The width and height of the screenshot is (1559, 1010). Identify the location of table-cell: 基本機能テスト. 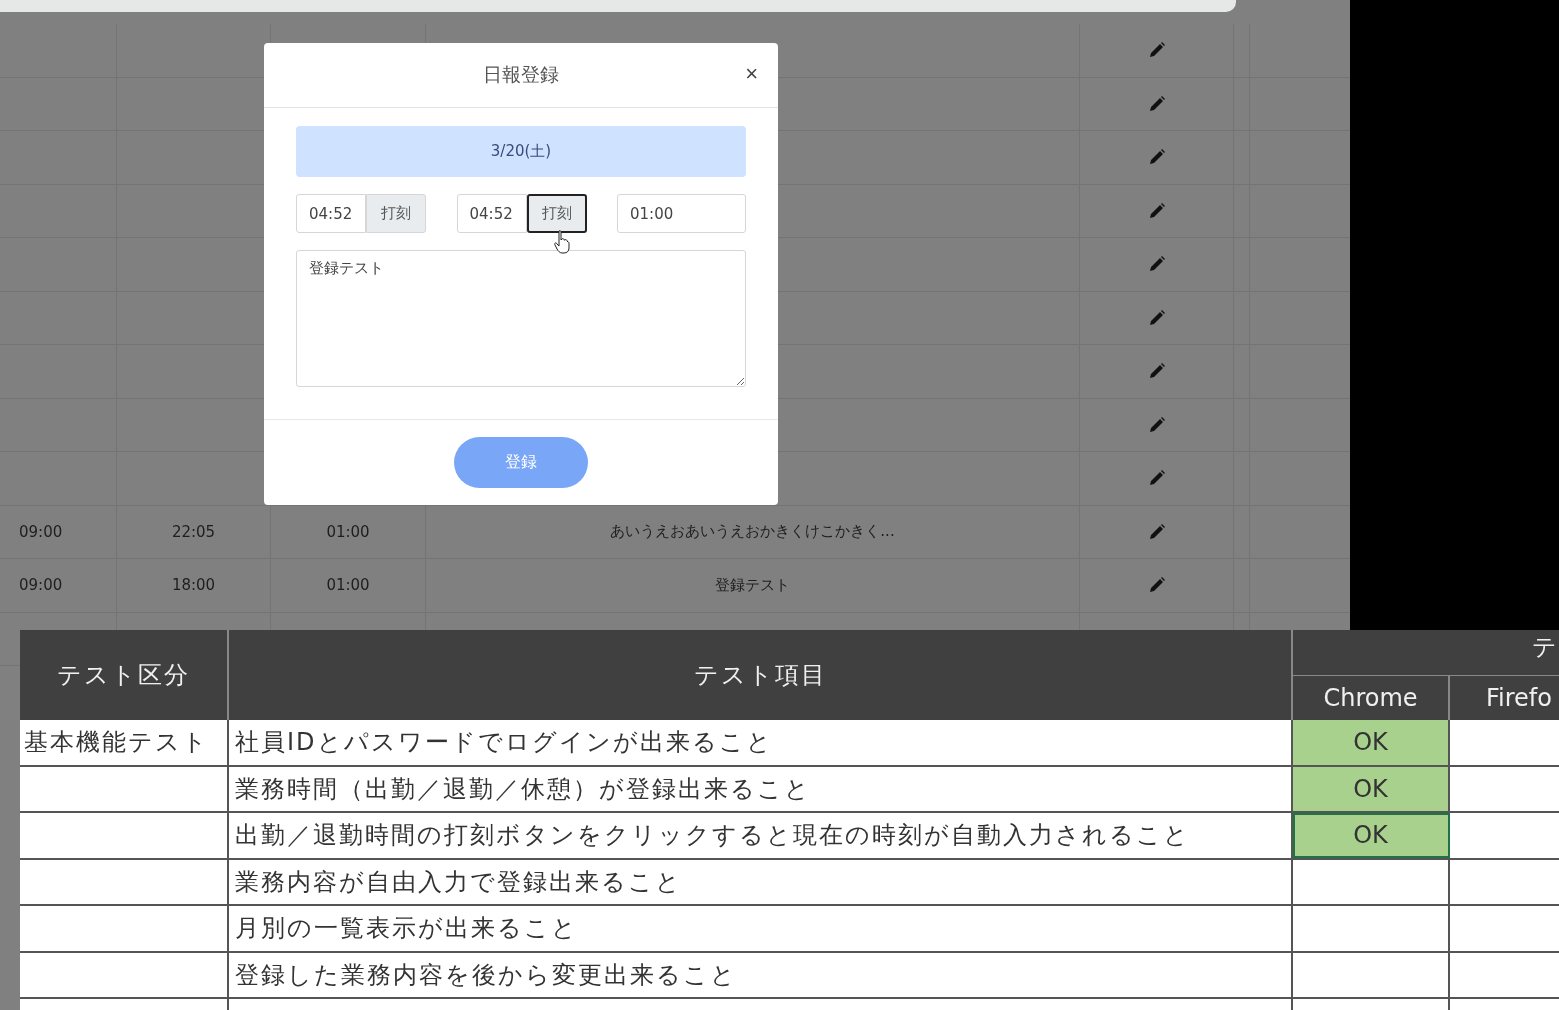
(124, 742).